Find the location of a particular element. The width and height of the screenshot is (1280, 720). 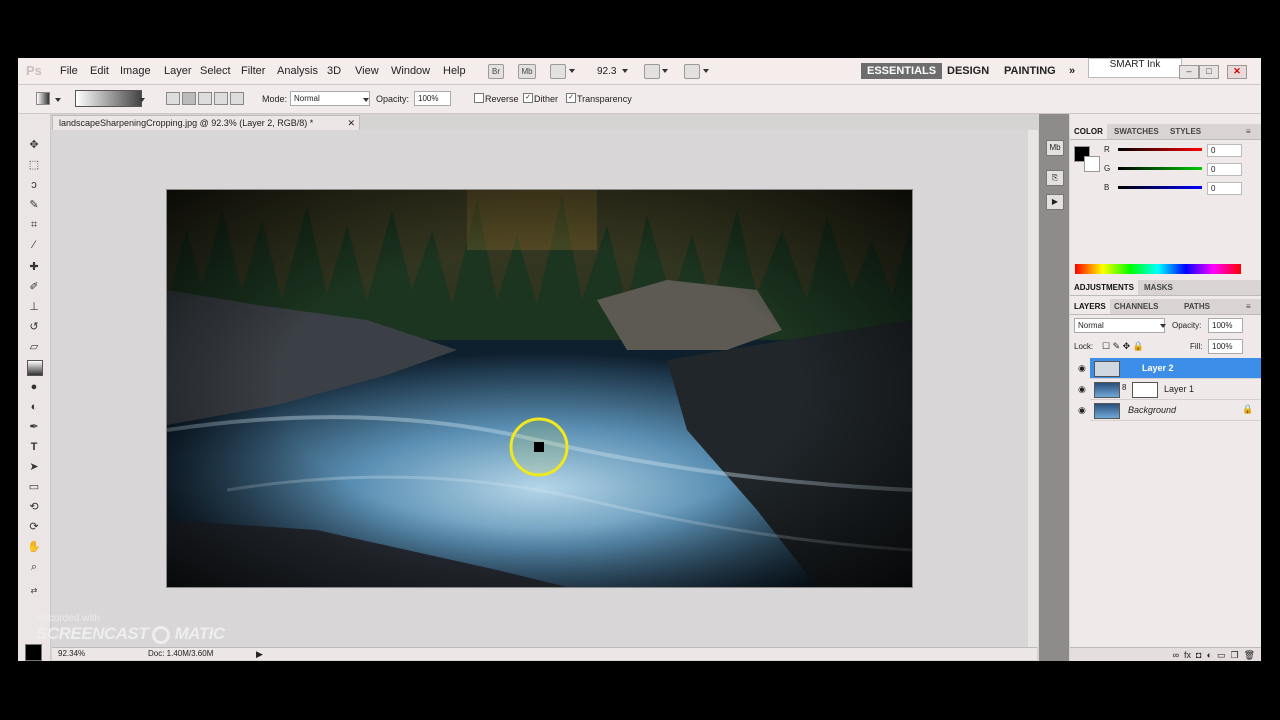

menu-window: Window is located at coordinates (410, 71).